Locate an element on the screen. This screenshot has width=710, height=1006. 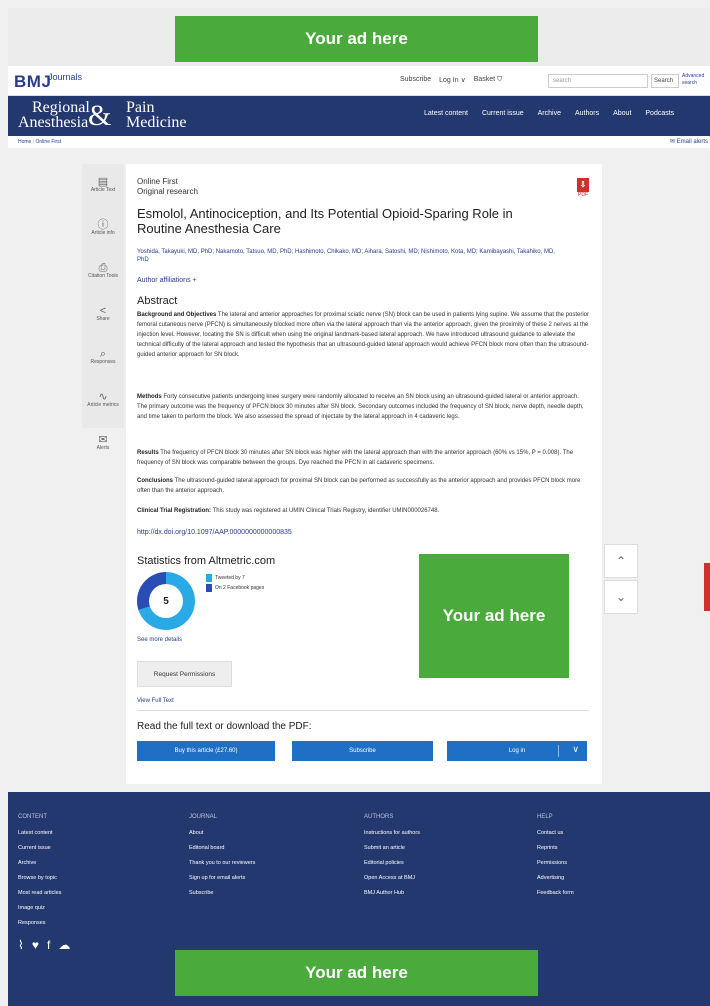
footer-link: Subscribe is located at coordinates (222, 893).